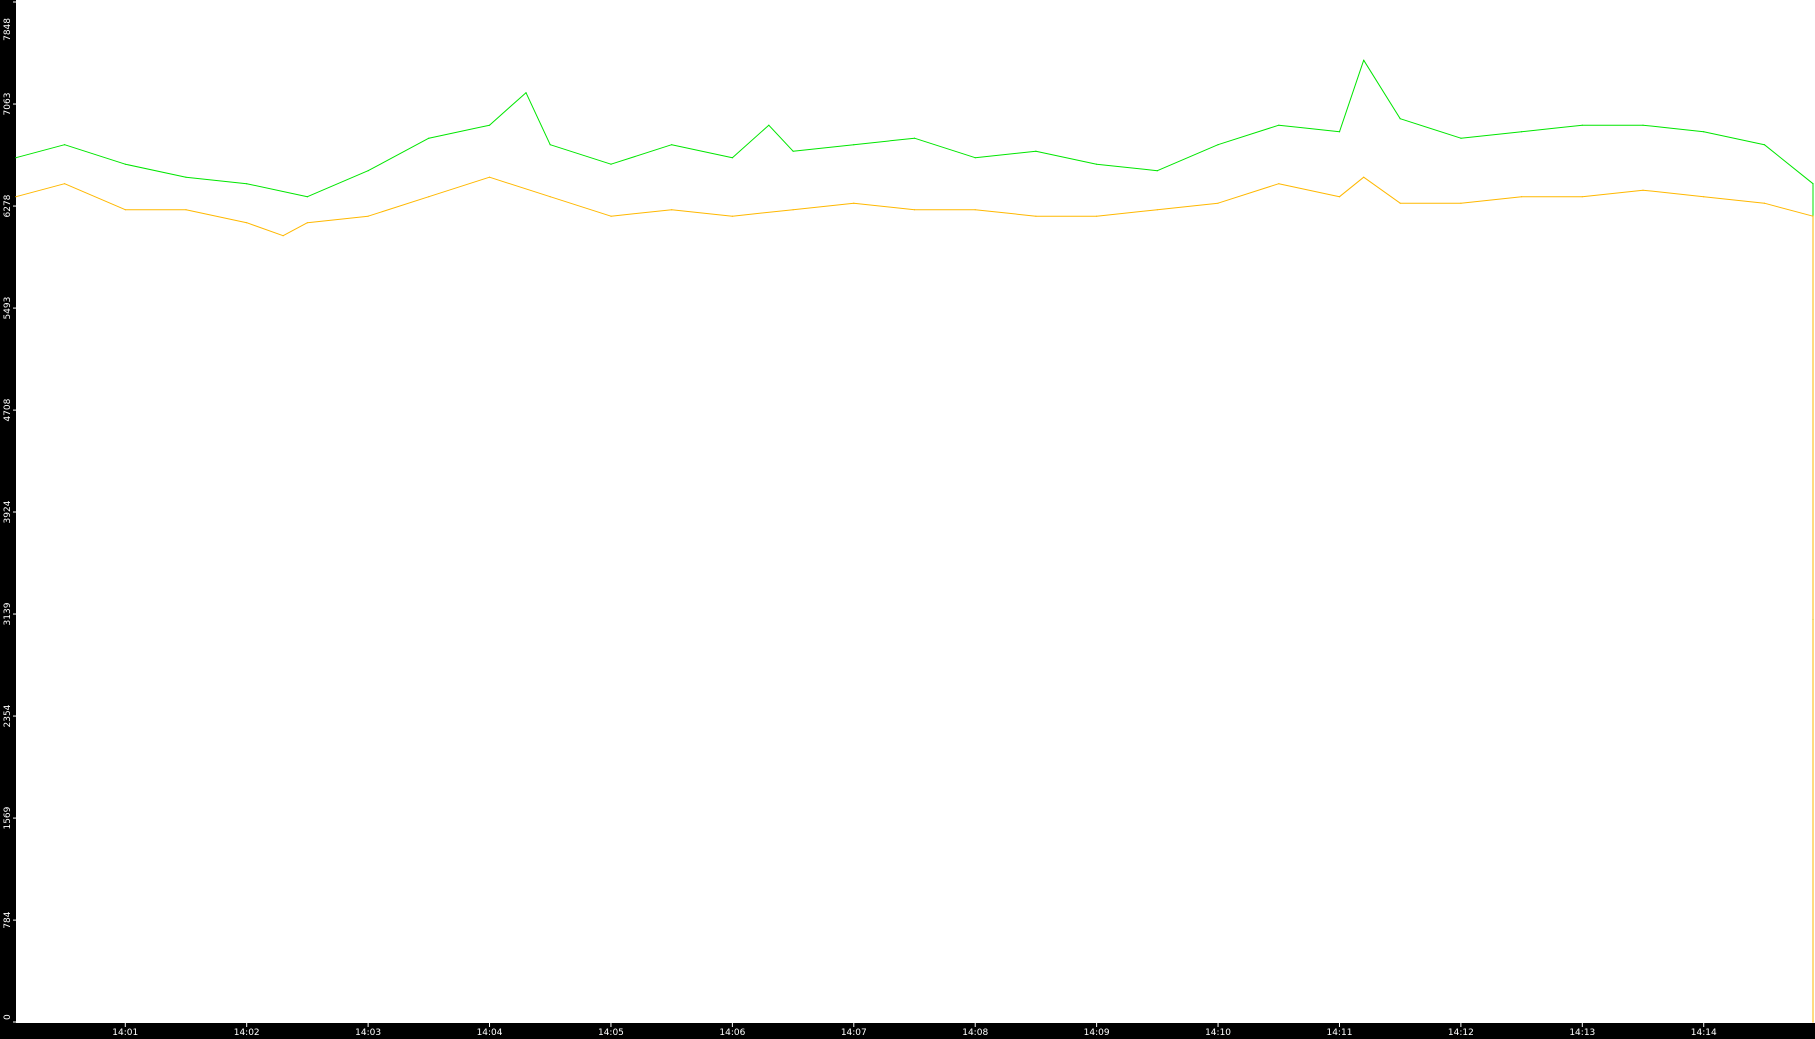 The width and height of the screenshot is (1815, 1039). What do you see at coordinates (490, 1033) in the screenshot?
I see `x-tick-label: 14:04` at bounding box center [490, 1033].